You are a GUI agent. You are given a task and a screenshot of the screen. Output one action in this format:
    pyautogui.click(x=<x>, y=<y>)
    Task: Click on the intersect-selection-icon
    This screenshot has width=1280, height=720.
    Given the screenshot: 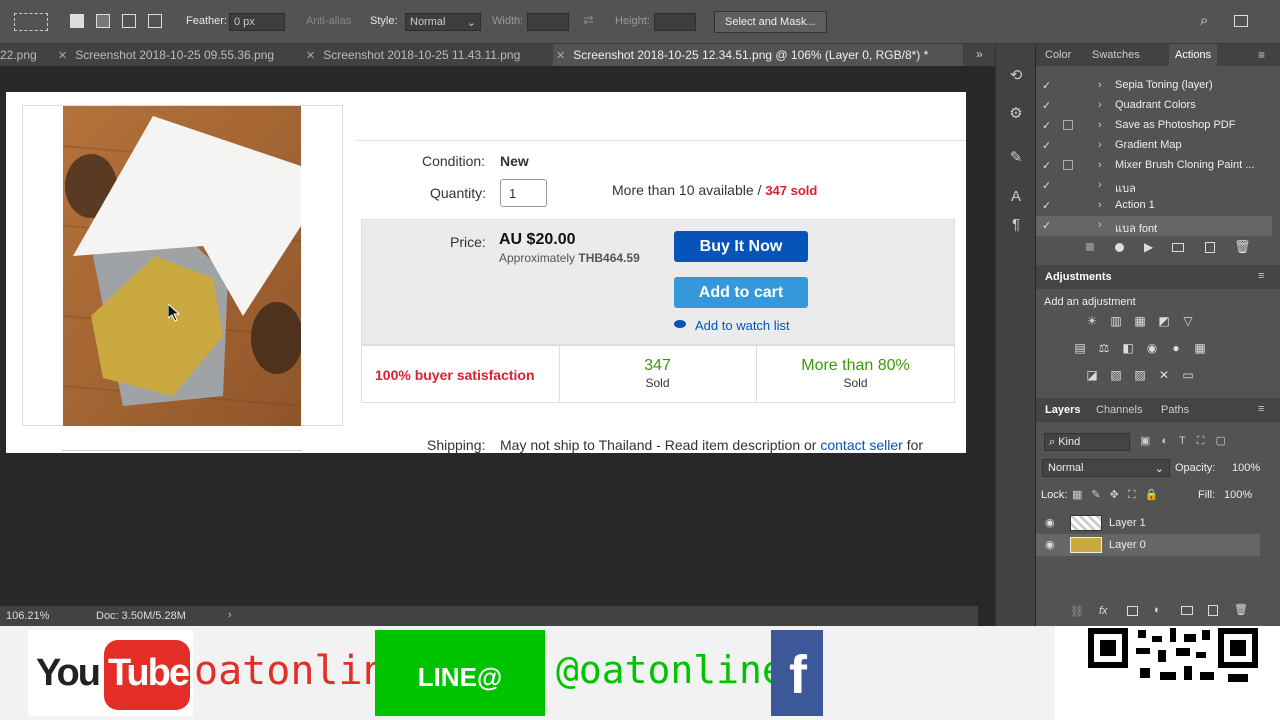 What is the action you would take?
    pyautogui.click(x=155, y=21)
    